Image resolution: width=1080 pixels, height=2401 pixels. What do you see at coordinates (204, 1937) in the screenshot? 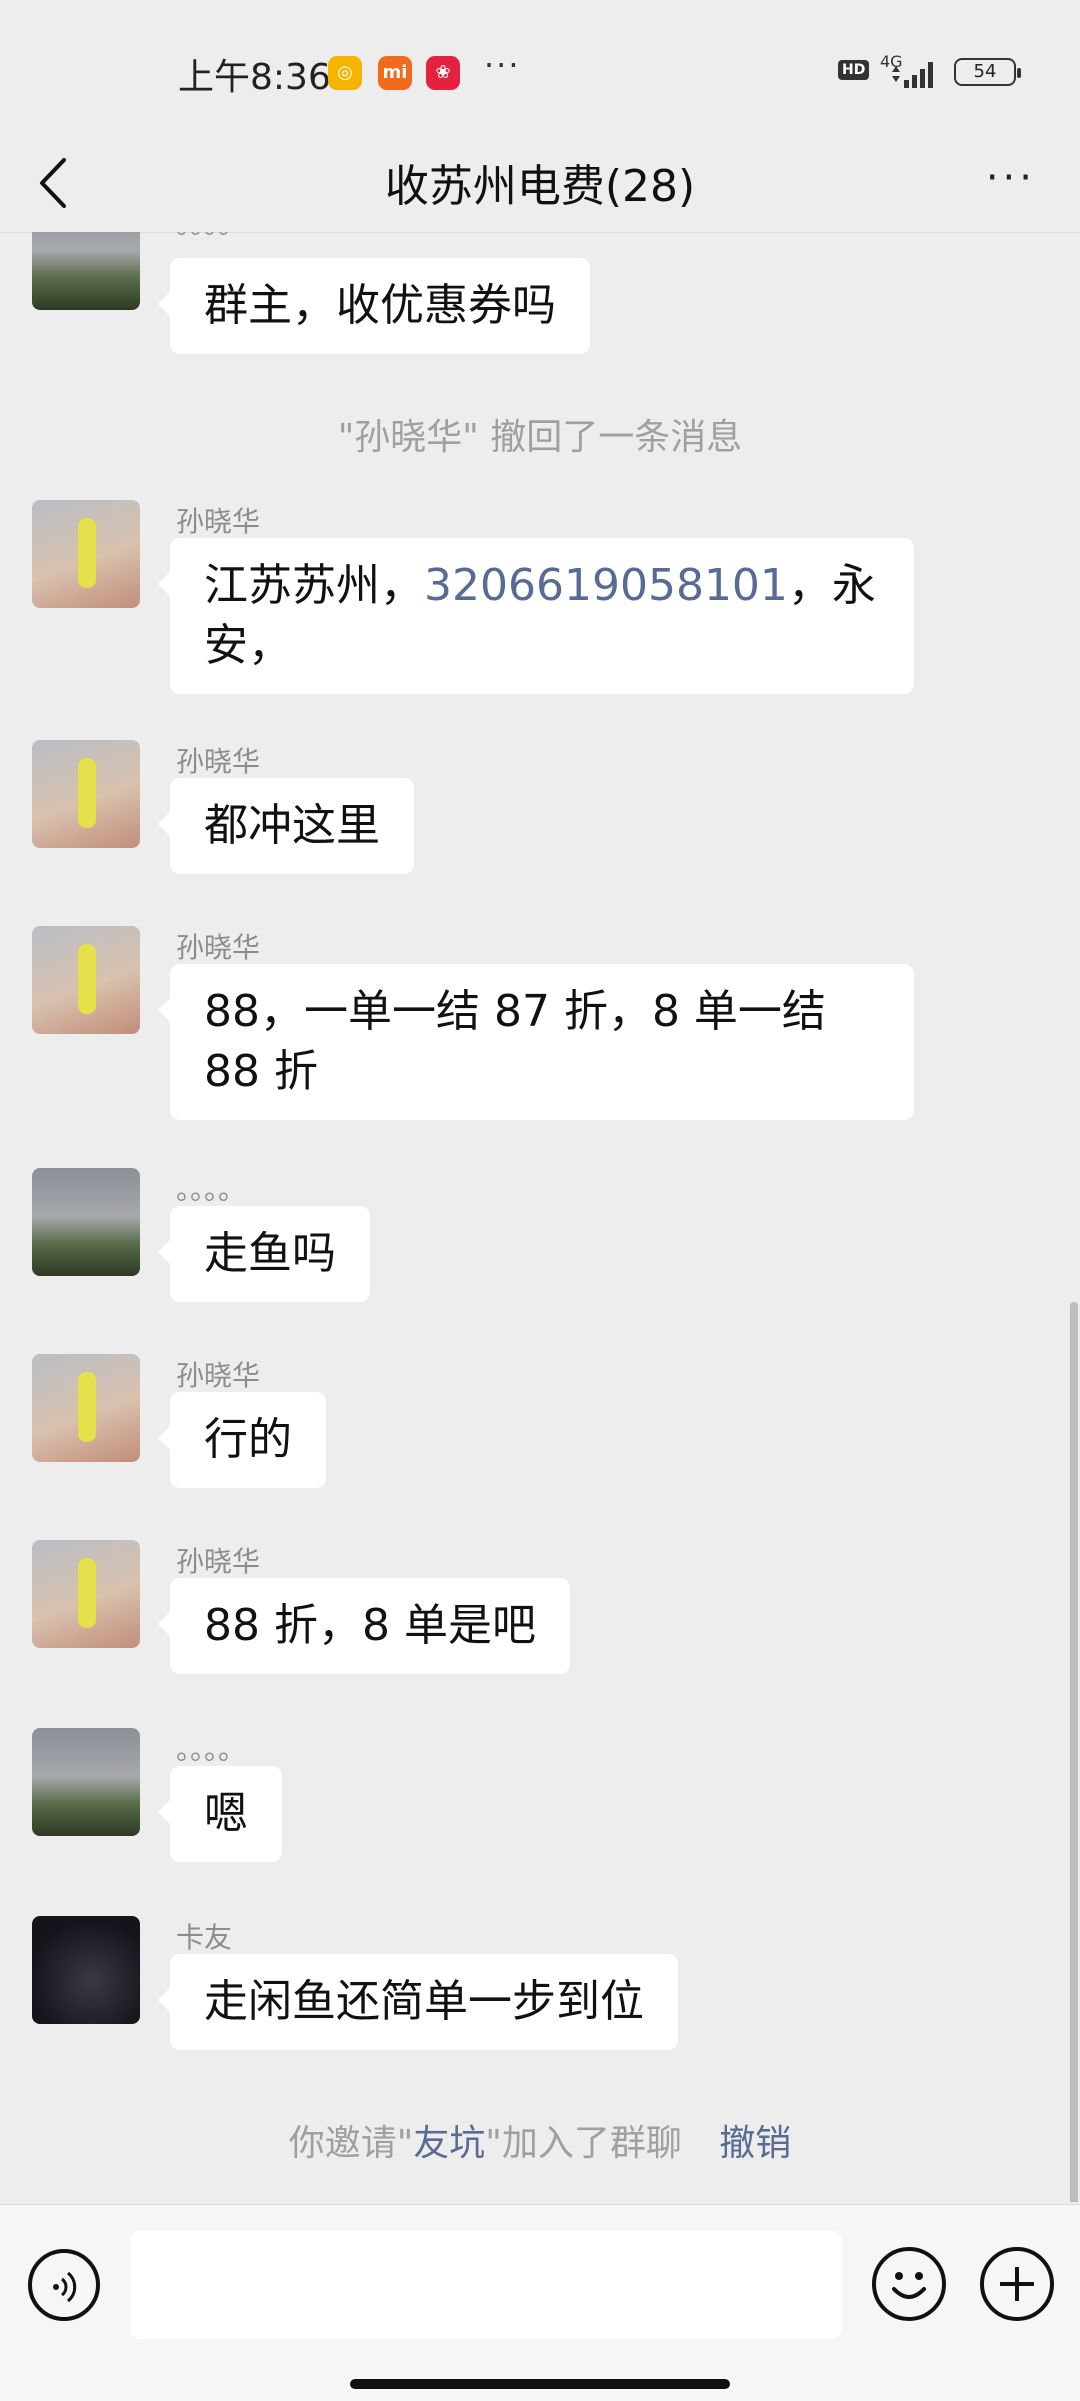
I see `sender-name: 卡友` at bounding box center [204, 1937].